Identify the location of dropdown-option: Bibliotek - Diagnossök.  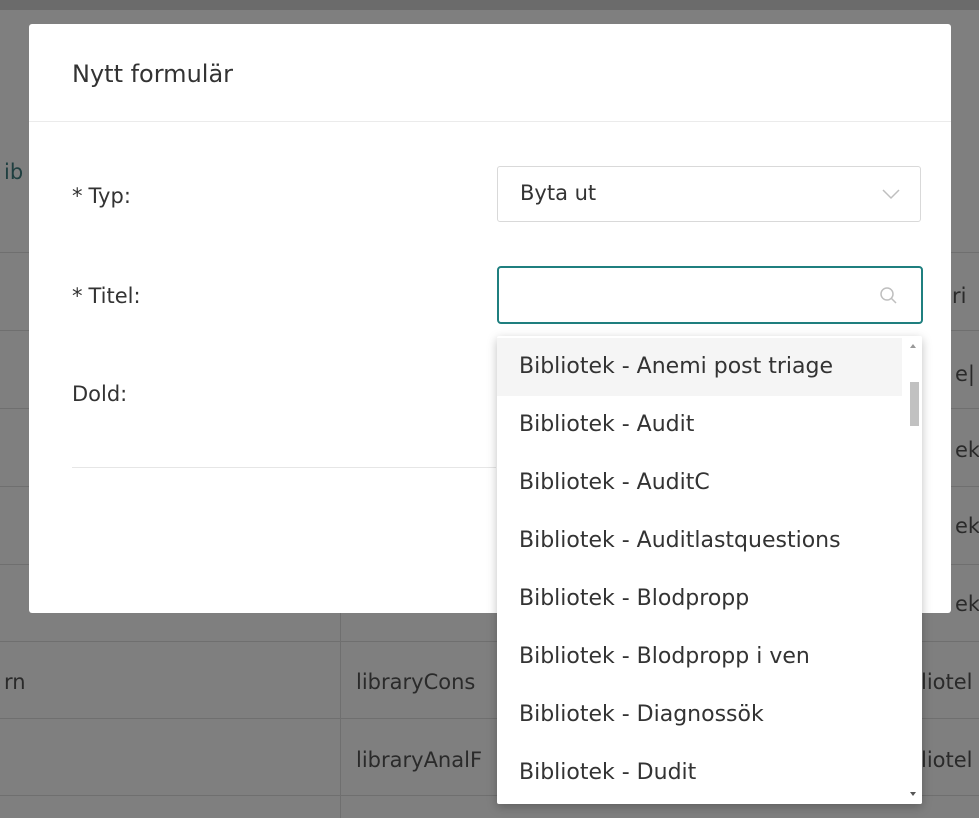
(699, 715).